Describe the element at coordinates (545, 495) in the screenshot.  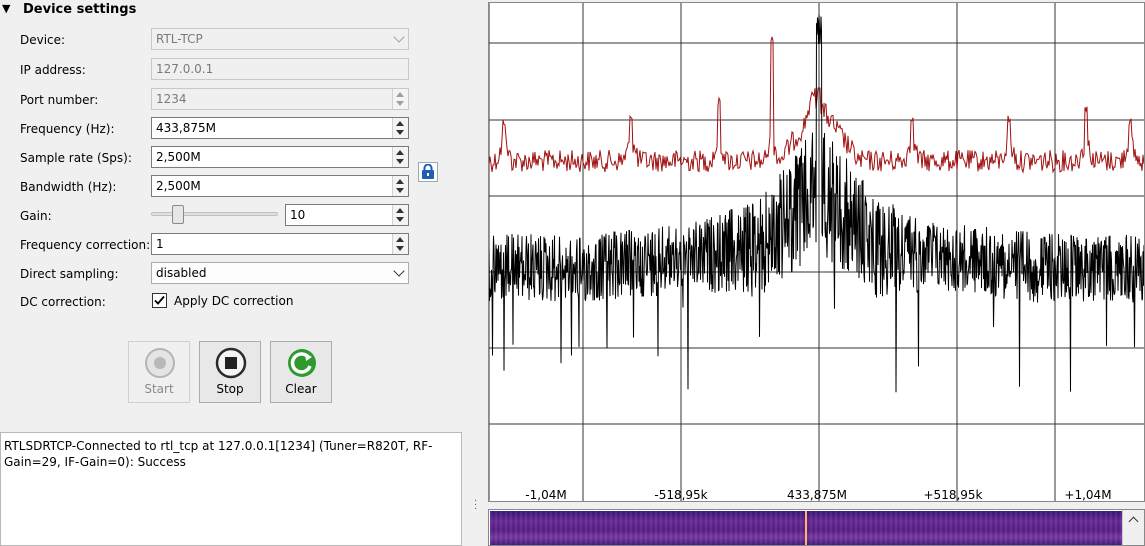
I see `frequency-tick-label: -1,04M` at that location.